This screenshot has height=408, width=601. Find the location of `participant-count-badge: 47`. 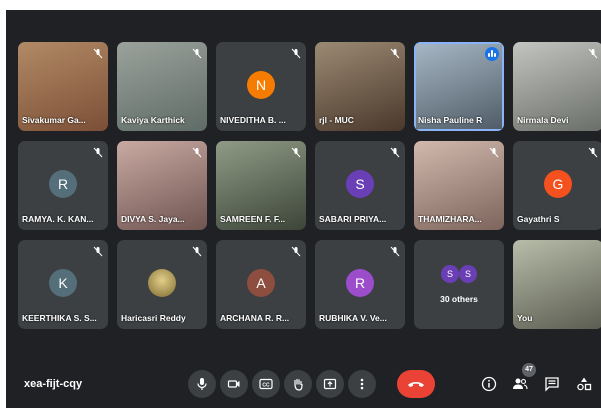

participant-count-badge: 47 is located at coordinates (529, 370).